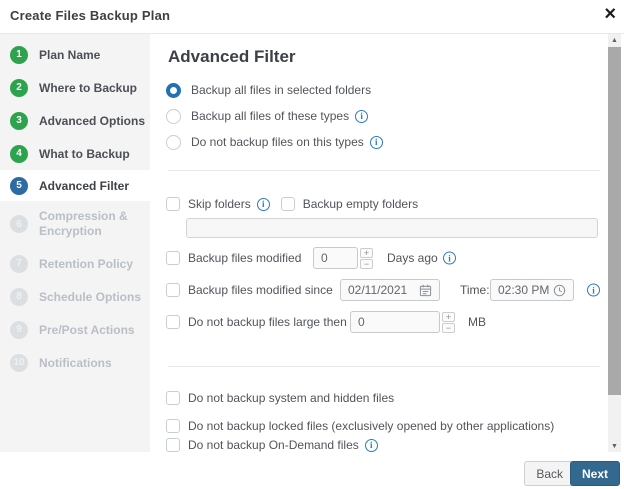 This screenshot has height=489, width=624. Describe the element at coordinates (610, 14) in the screenshot. I see `close-icon: ×` at that location.